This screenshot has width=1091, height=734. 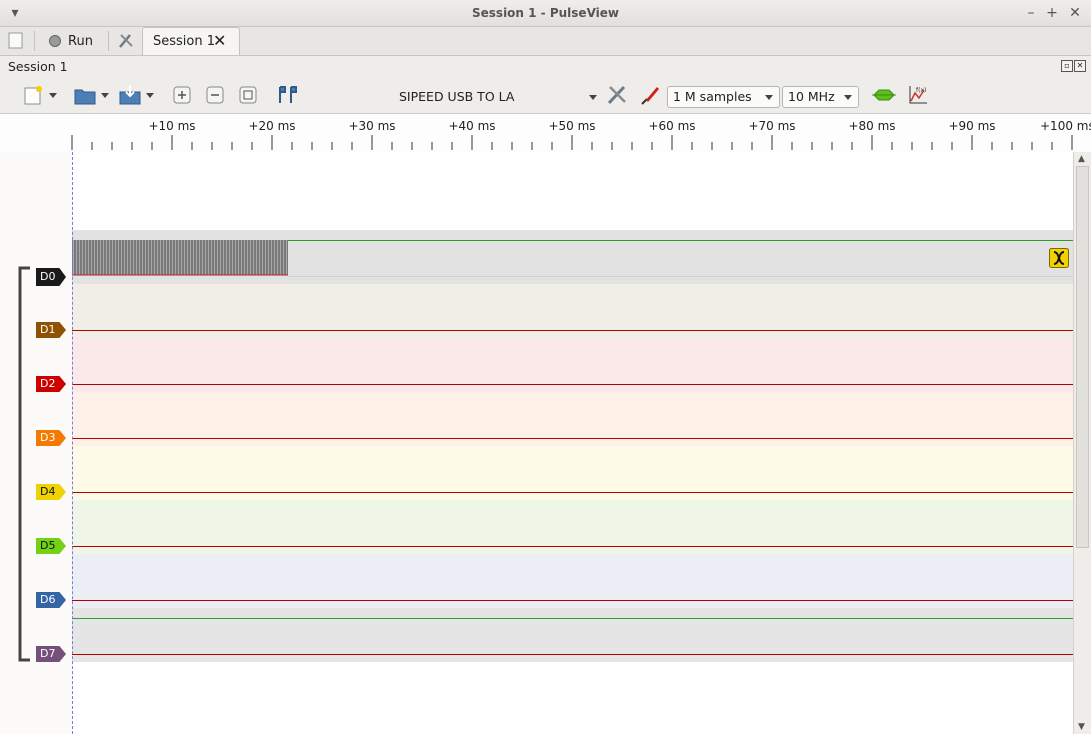 I want to click on trigger-icon, so click(x=1059, y=258).